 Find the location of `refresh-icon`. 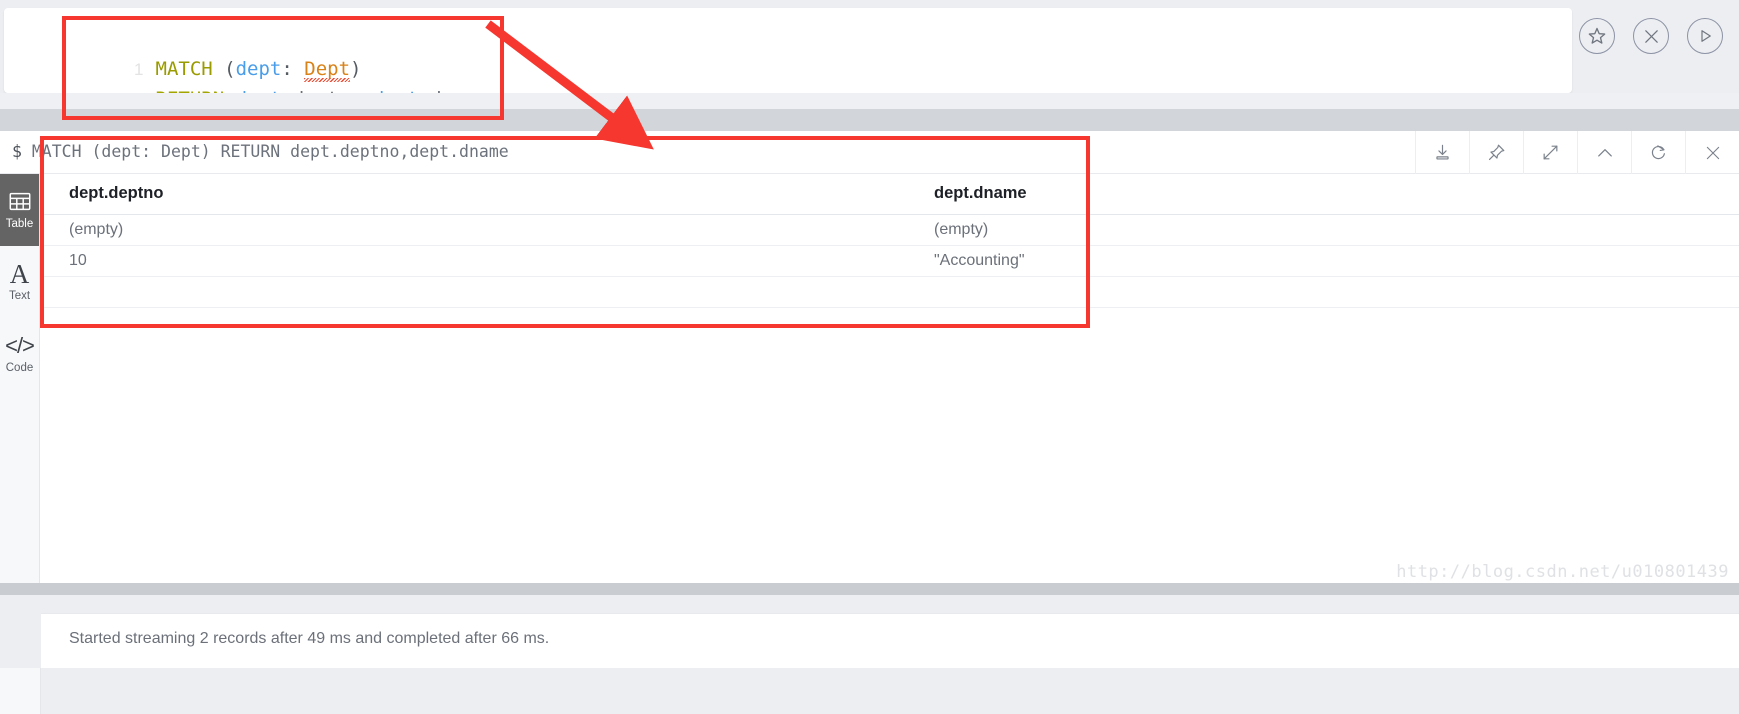

refresh-icon is located at coordinates (1658, 152).